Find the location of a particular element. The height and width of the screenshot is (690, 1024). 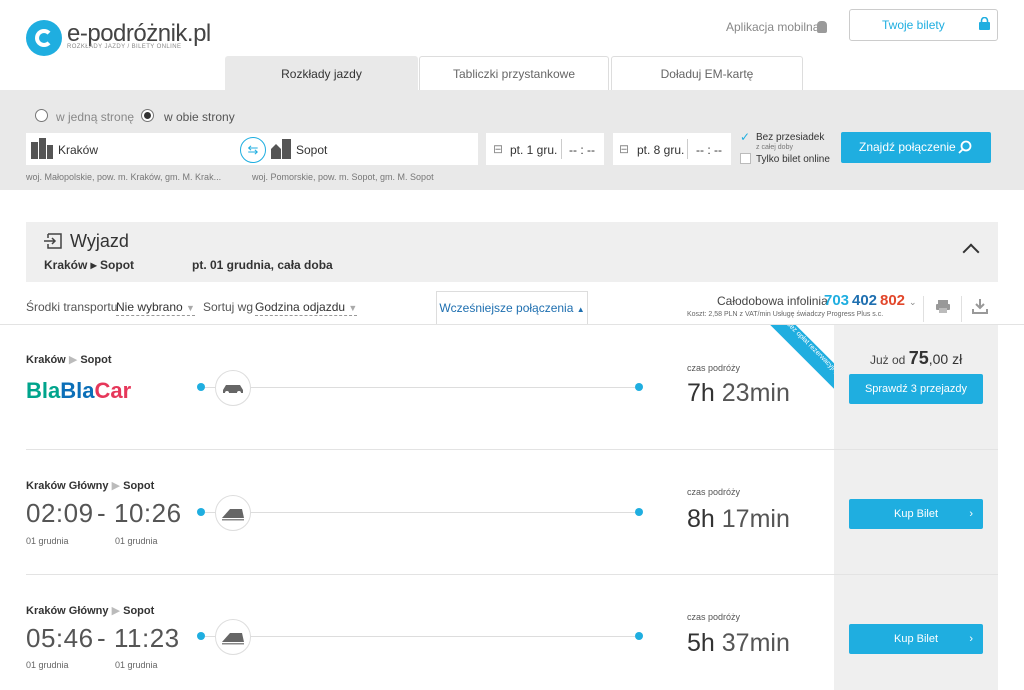

tab-stop-tables: Tabliczki przystankowe is located at coordinates (514, 73).